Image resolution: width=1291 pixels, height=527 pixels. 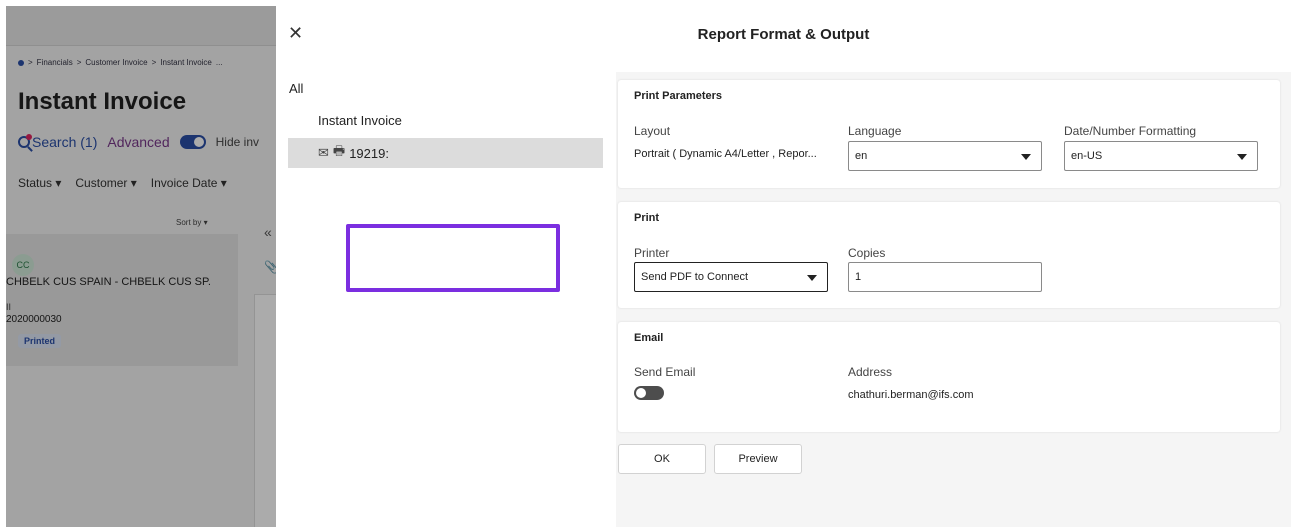 What do you see at coordinates (649, 393) in the screenshot?
I see `send-email-toggle` at bounding box center [649, 393].